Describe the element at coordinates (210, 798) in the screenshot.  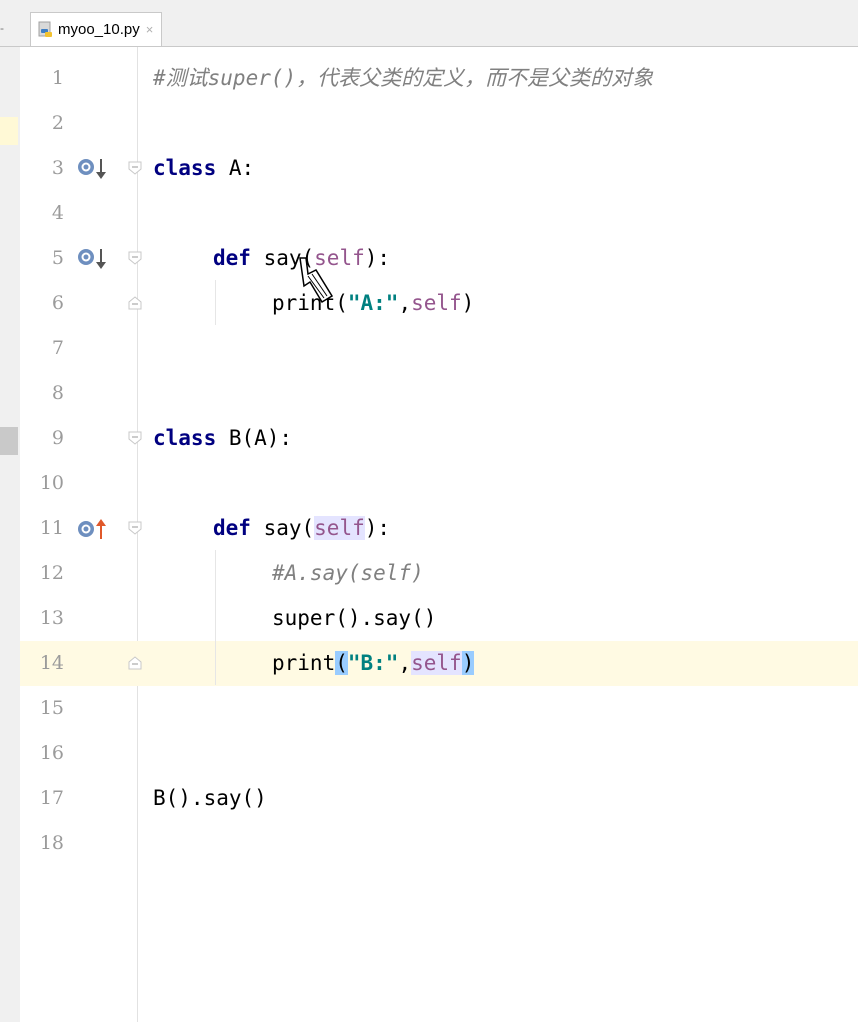
I see `code-text: B().say()` at that location.